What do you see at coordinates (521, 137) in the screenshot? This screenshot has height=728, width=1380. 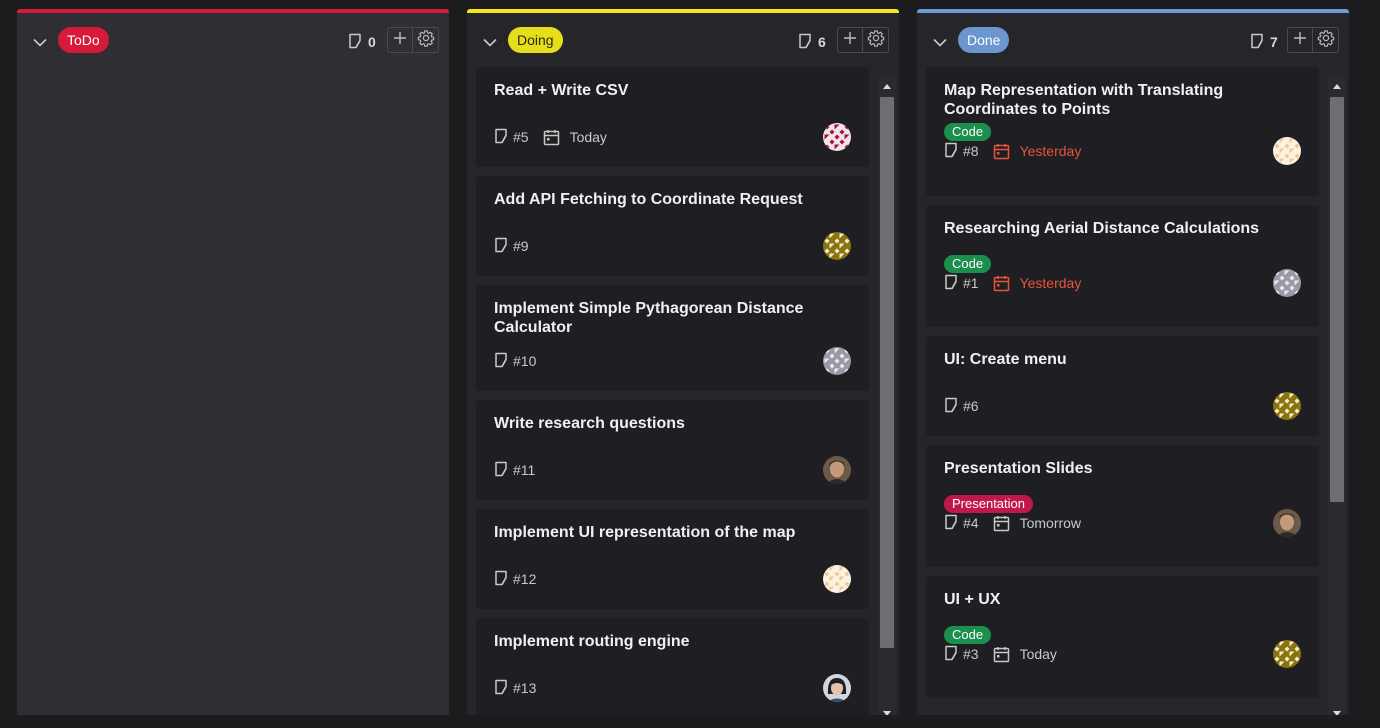 I see `task-number: #5` at bounding box center [521, 137].